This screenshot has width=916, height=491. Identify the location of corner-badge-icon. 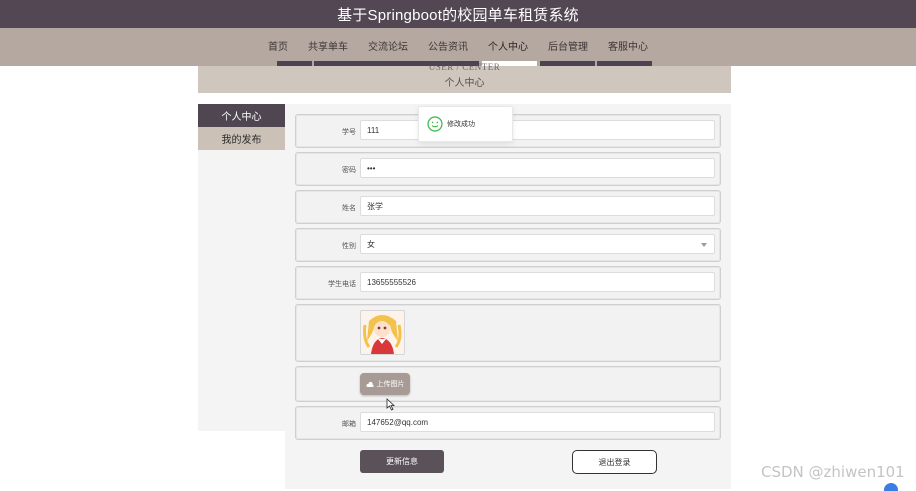
(891, 487).